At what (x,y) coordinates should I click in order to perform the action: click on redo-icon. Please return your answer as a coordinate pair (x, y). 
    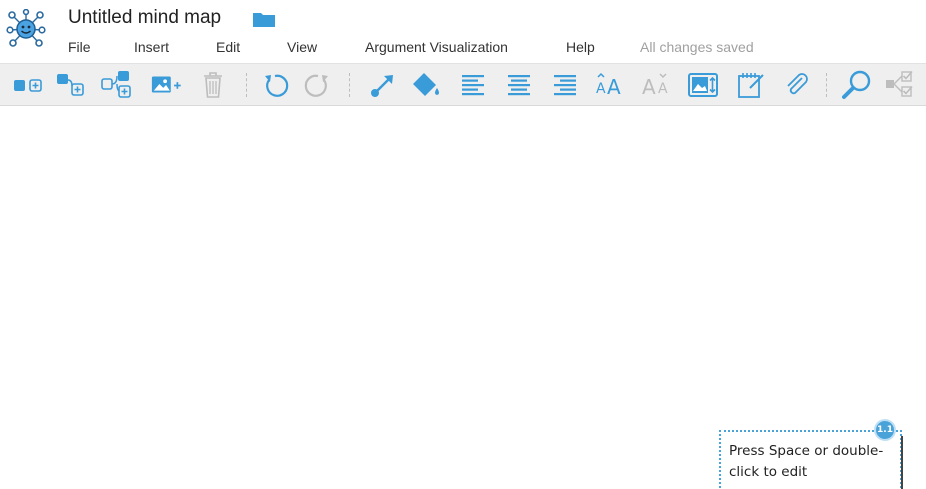
    Looking at the image, I should click on (318, 85).